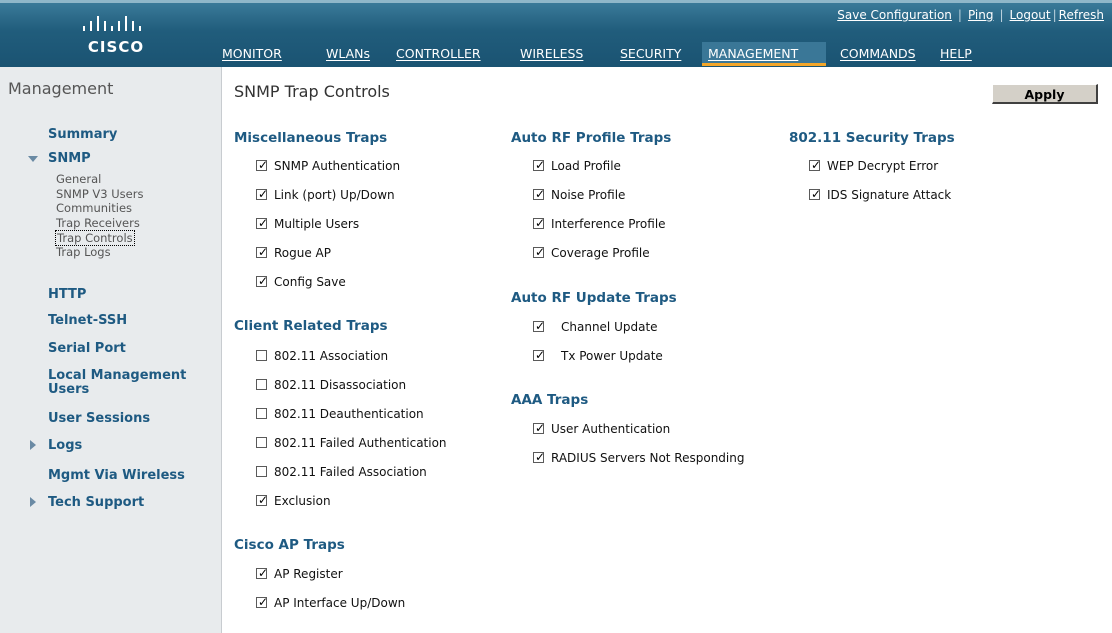 Image resolution: width=1112 pixels, height=633 pixels. What do you see at coordinates (588, 195) in the screenshot?
I see `trap-label: Noise Profile` at bounding box center [588, 195].